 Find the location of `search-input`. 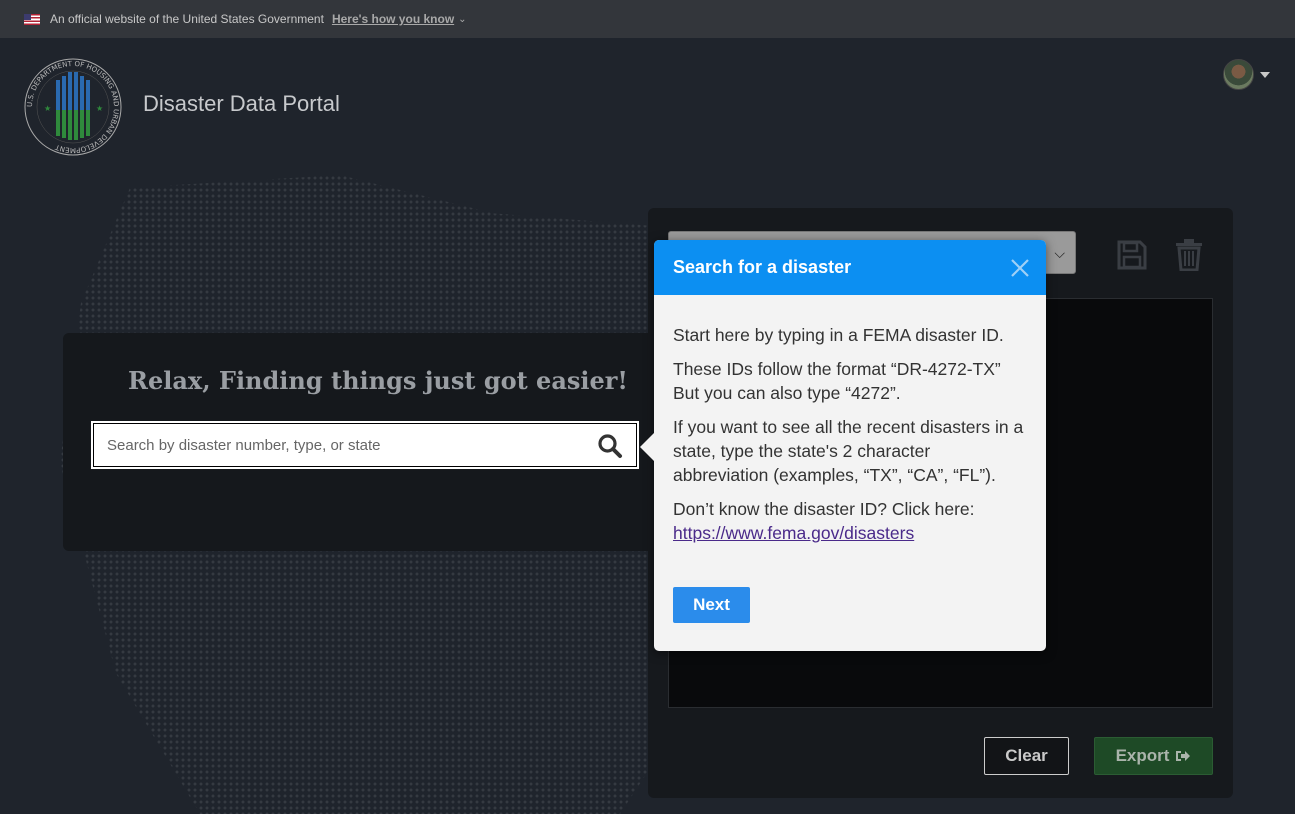

search-input is located at coordinates (339, 445).